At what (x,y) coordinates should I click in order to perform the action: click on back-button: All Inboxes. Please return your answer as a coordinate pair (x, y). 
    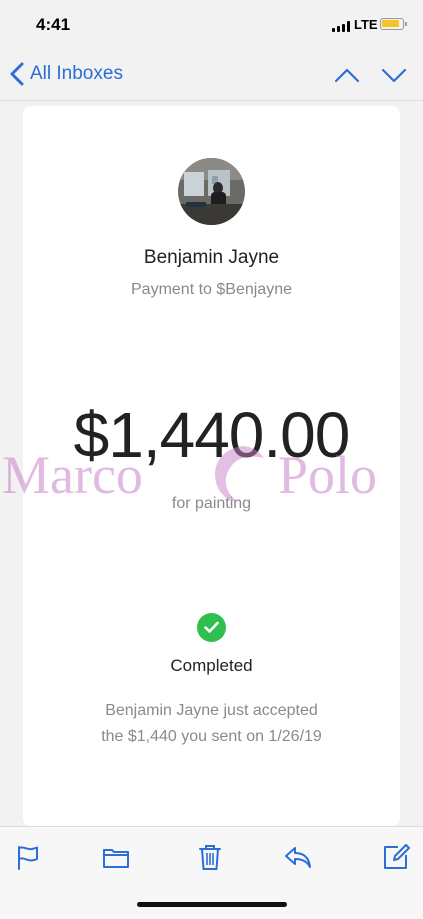
    Looking at the image, I should click on (66, 74).